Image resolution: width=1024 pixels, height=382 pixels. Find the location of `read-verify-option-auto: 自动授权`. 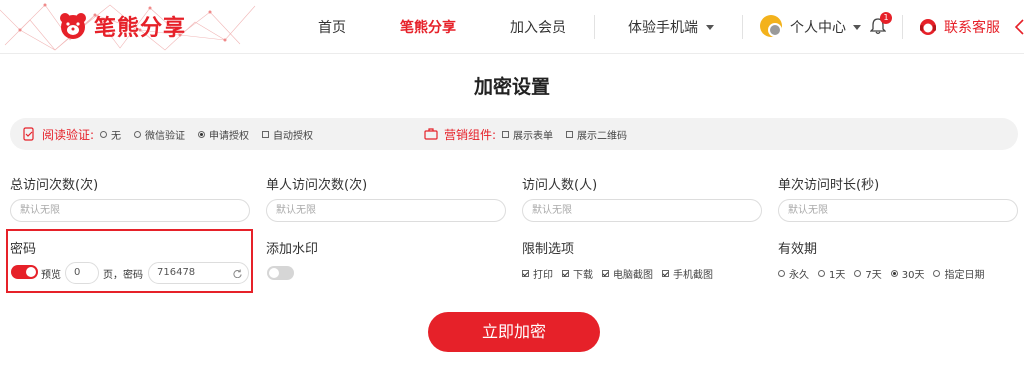

read-verify-option-auto: 自动授权 is located at coordinates (287, 134).